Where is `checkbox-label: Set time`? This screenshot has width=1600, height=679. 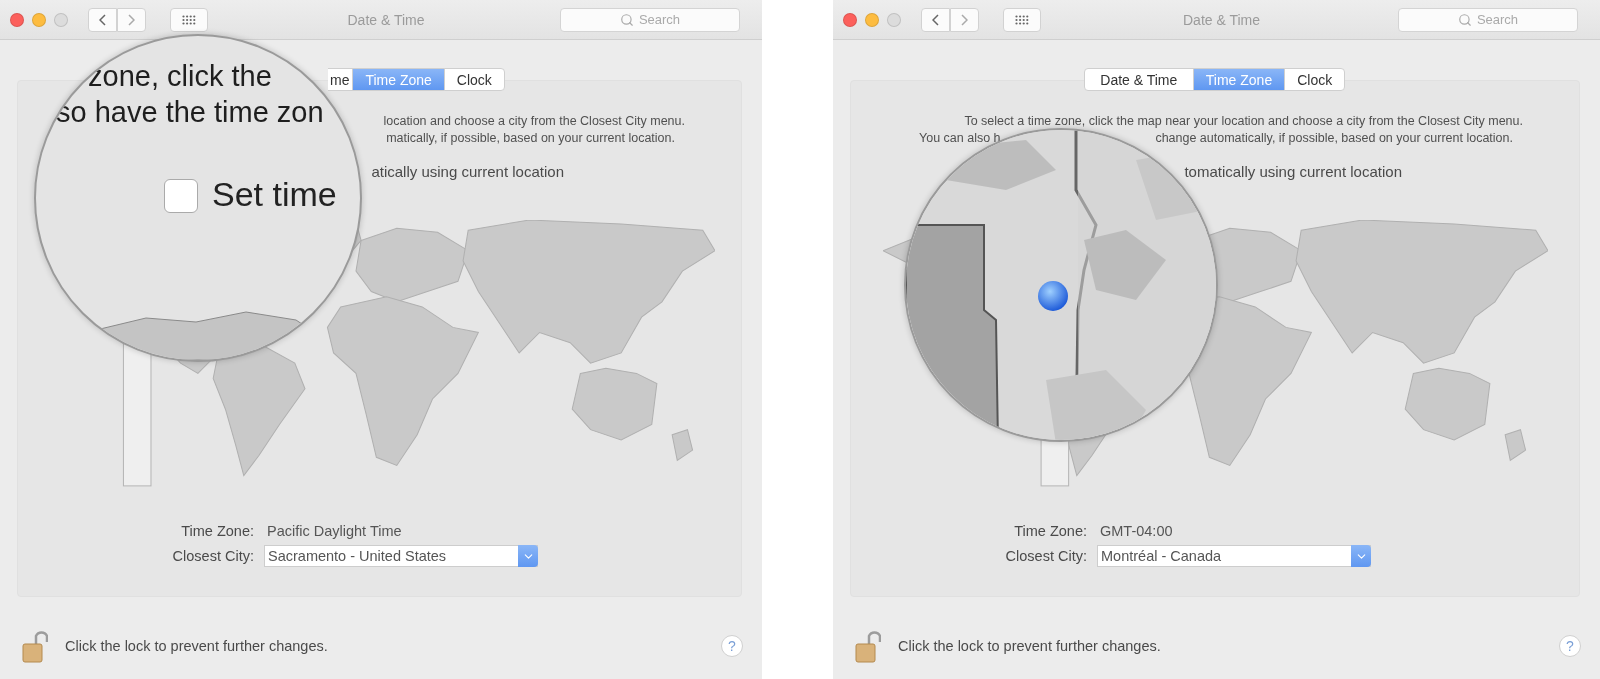
checkbox-label: Set time is located at coordinates (274, 194).